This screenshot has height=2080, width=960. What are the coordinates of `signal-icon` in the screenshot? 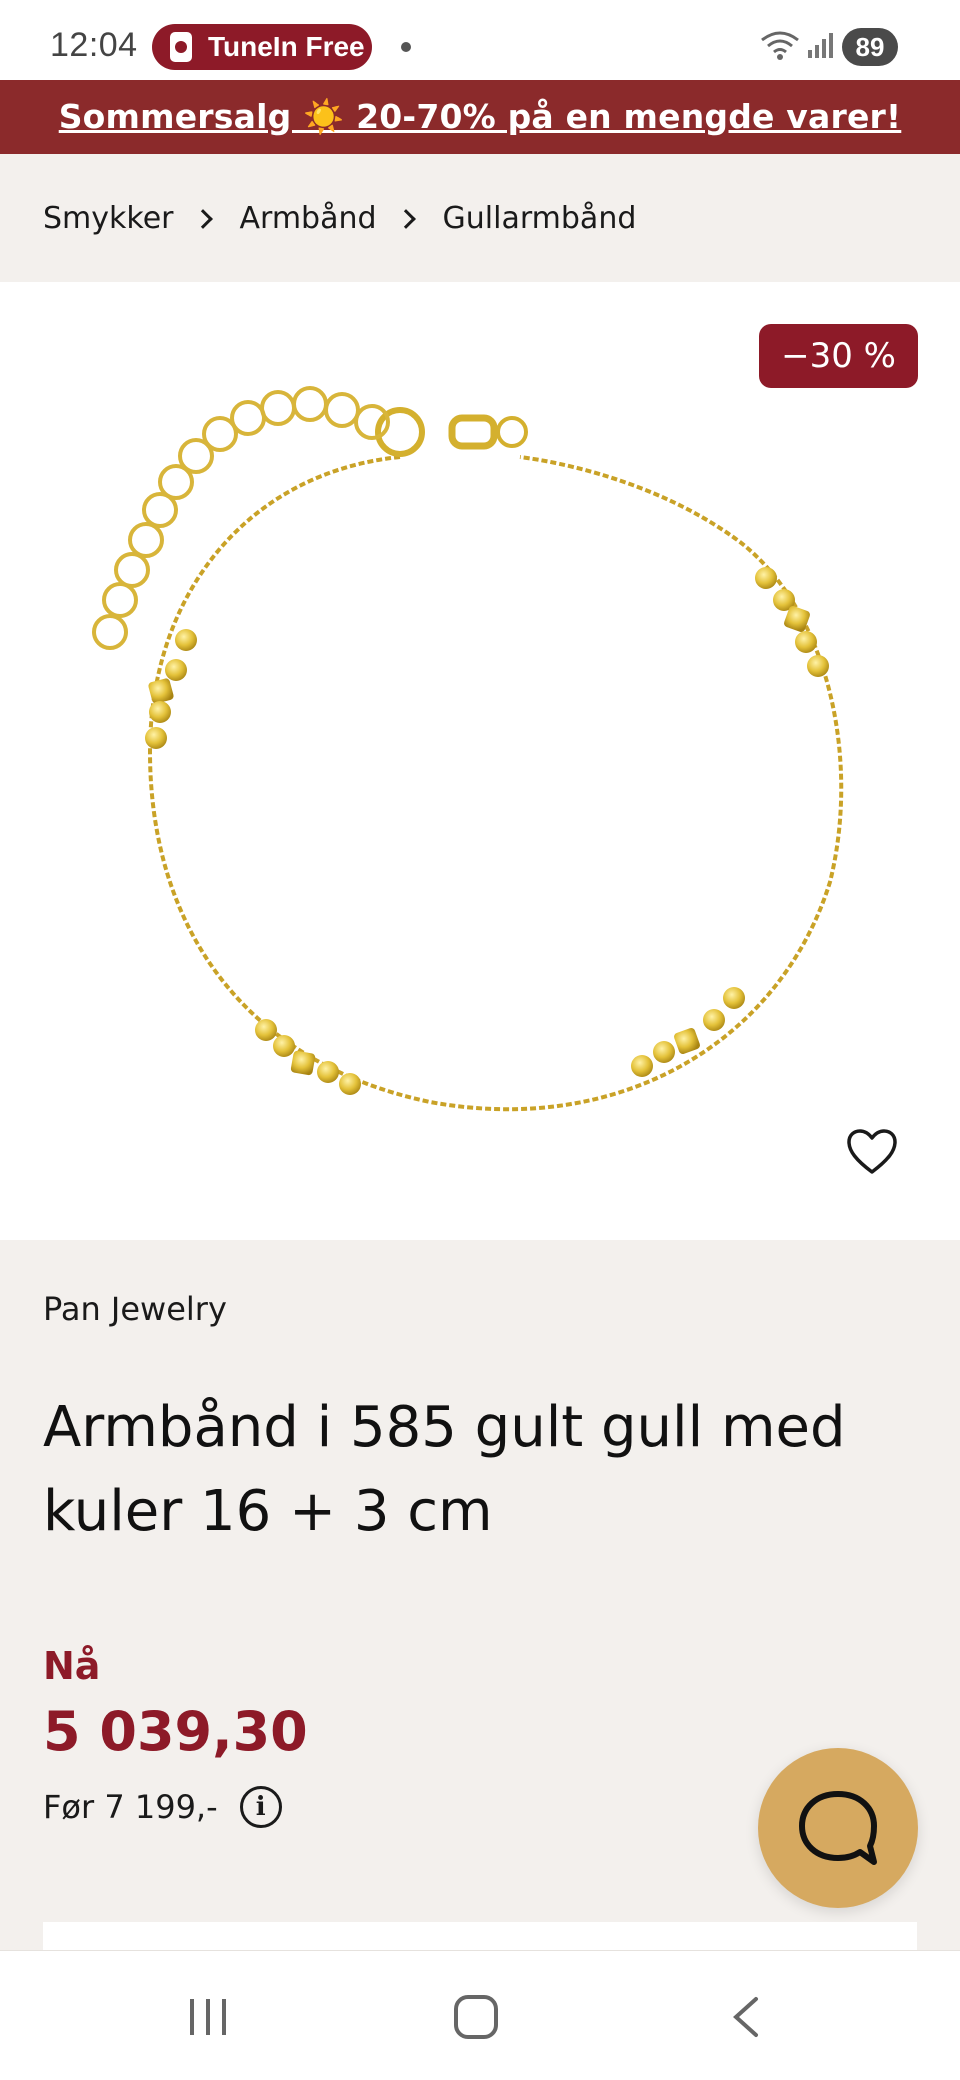 It's located at (820, 45).